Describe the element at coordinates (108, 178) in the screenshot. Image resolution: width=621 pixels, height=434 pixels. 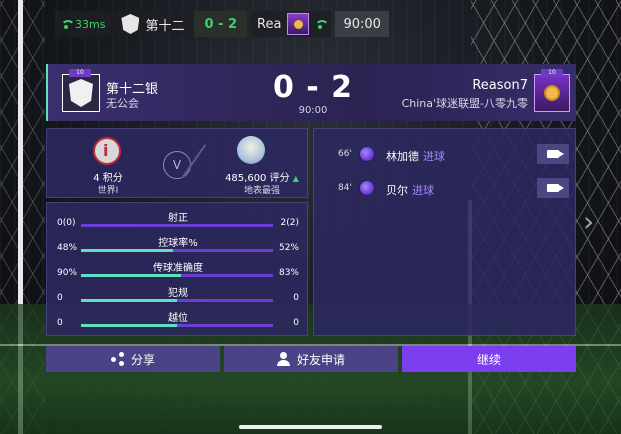
I see `home-points: 4 积分` at that location.